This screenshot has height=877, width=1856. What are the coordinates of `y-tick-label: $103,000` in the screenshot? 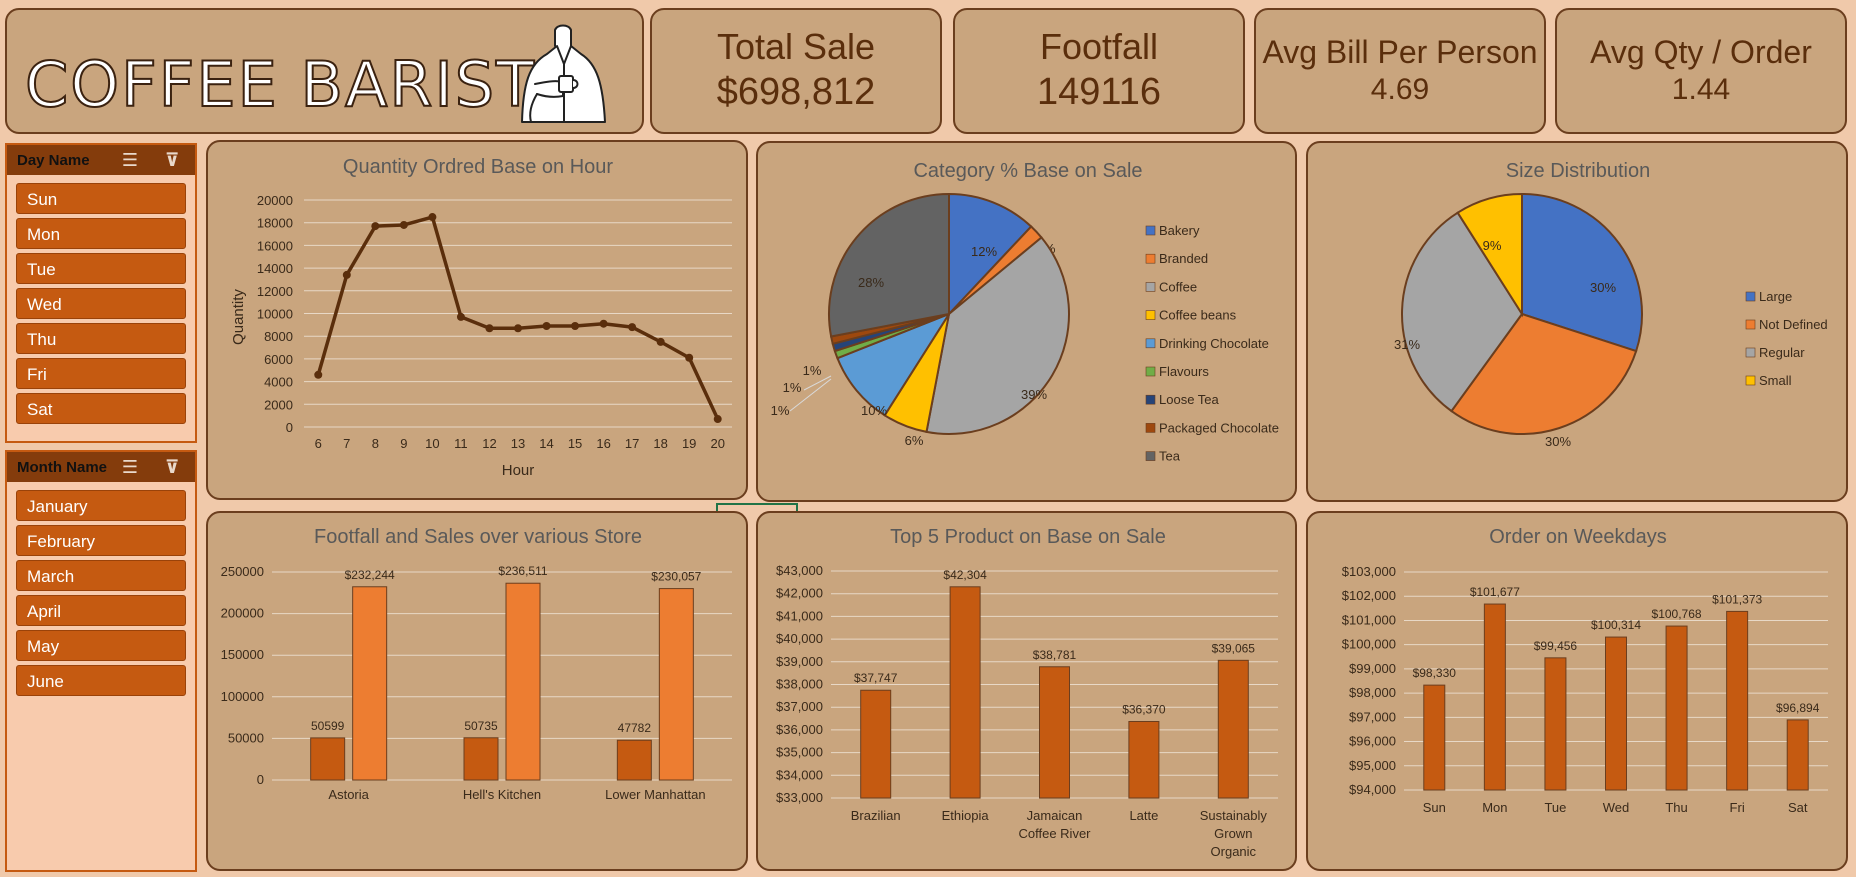 It's located at (1369, 571).